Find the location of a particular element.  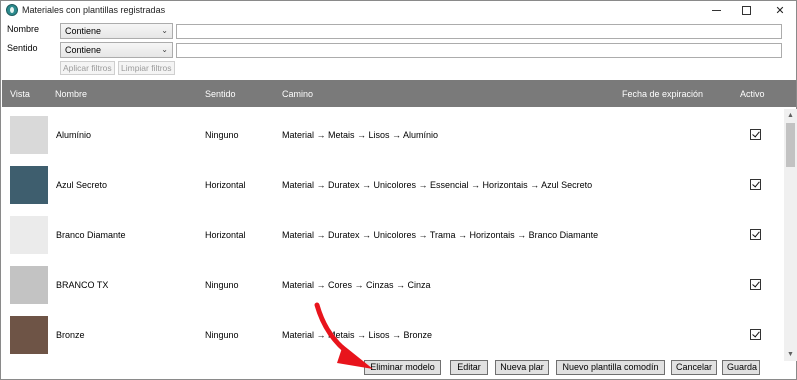

annotation-arrow-head is located at coordinates (355, 357).